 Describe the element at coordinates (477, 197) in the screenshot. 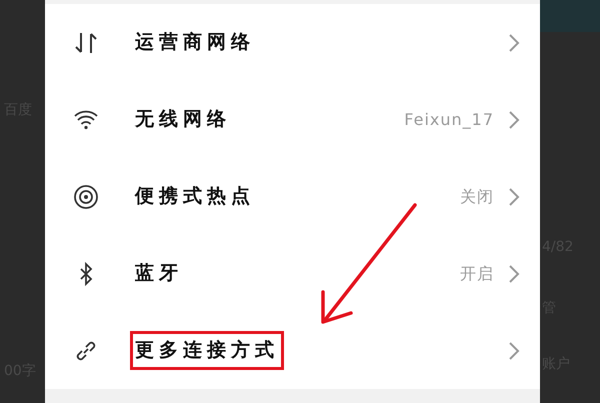

I see `setting-value: 关闭` at that location.